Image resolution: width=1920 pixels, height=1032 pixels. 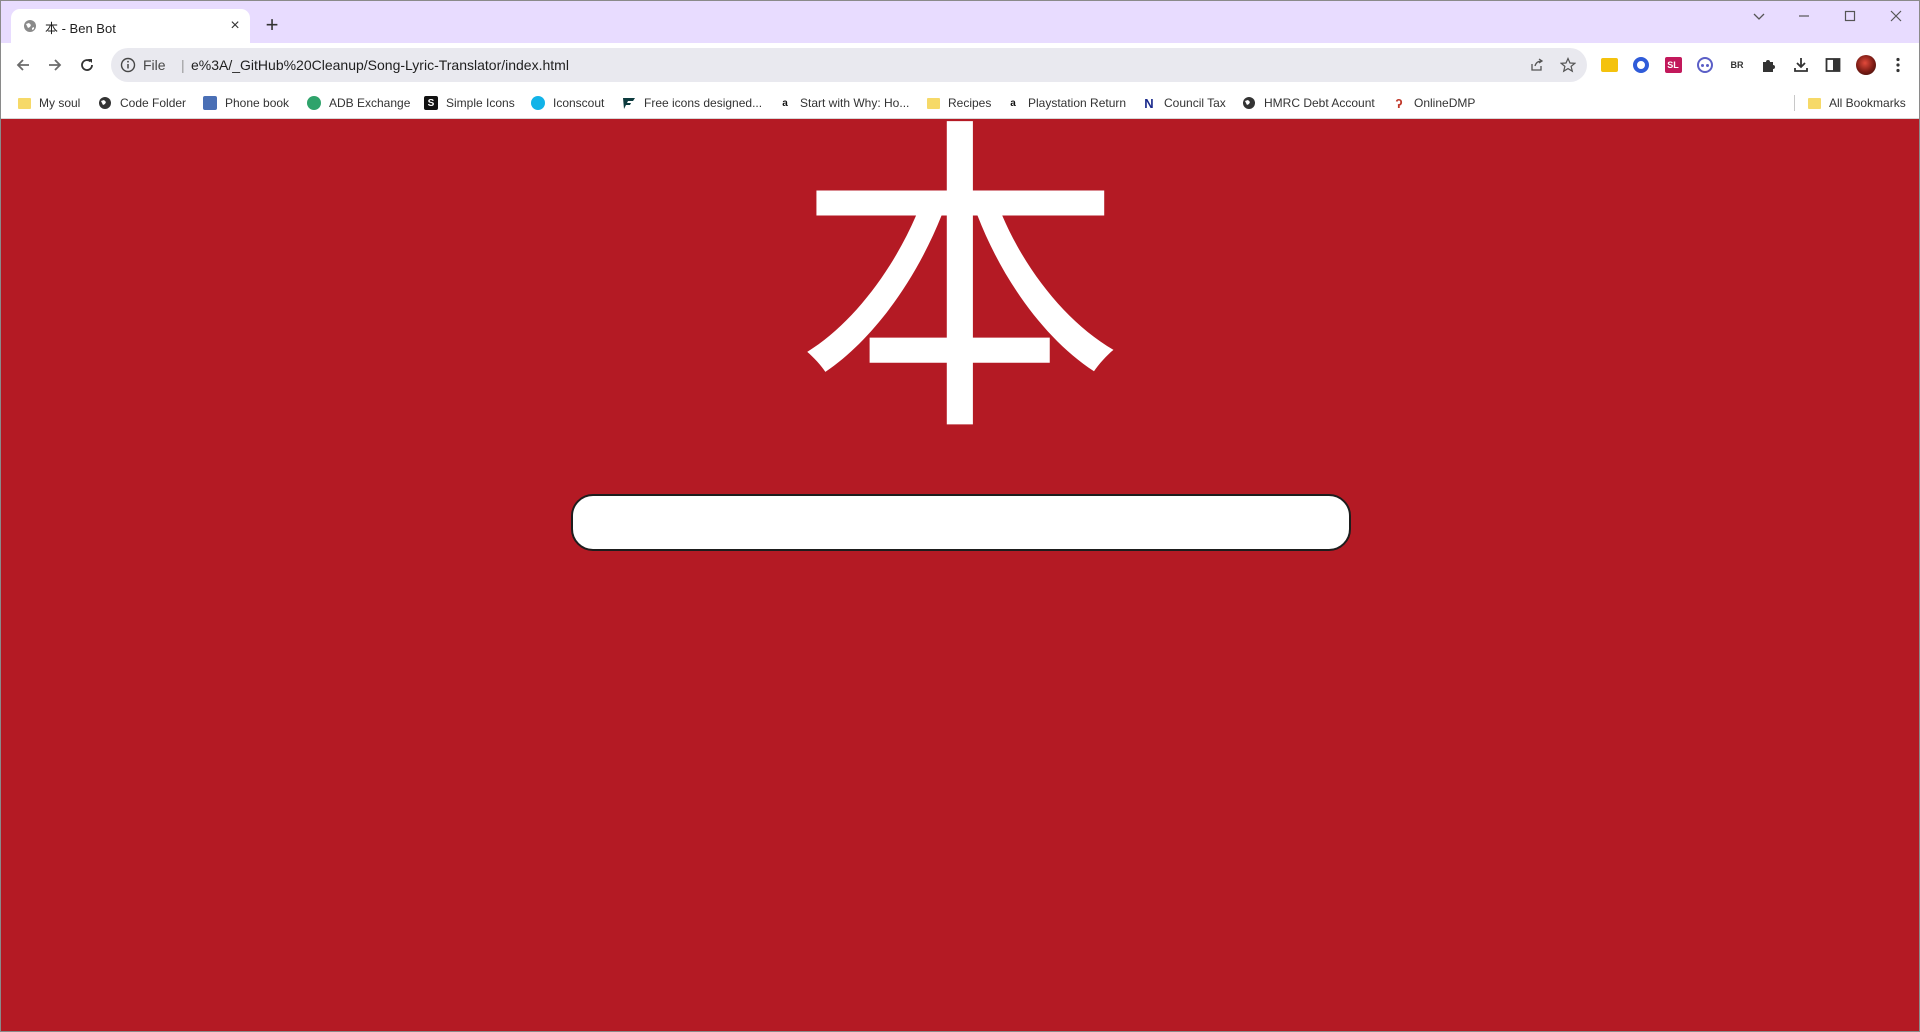 I want to click on avatar, so click(x=1866, y=65).